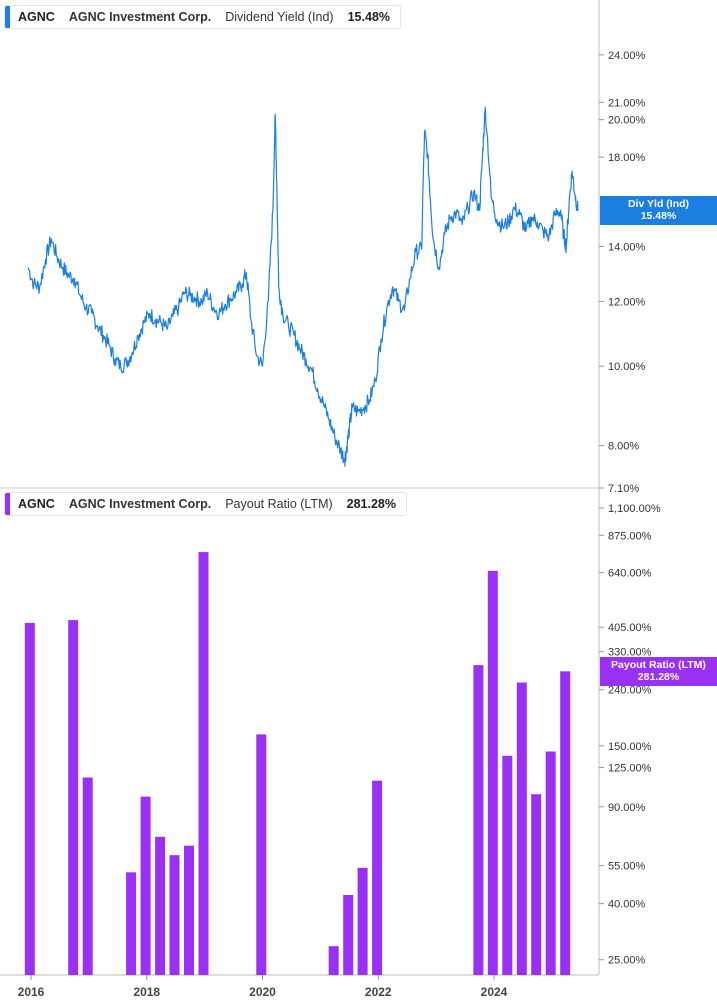 This screenshot has height=1005, width=717. What do you see at coordinates (634, 509) in the screenshot?
I see `y-tick-label: 1,100.00%` at bounding box center [634, 509].